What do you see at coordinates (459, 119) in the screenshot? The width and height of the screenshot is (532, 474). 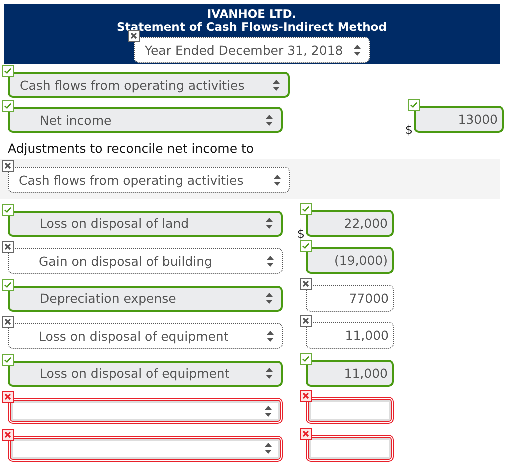 I see `amount-field: 13000` at bounding box center [459, 119].